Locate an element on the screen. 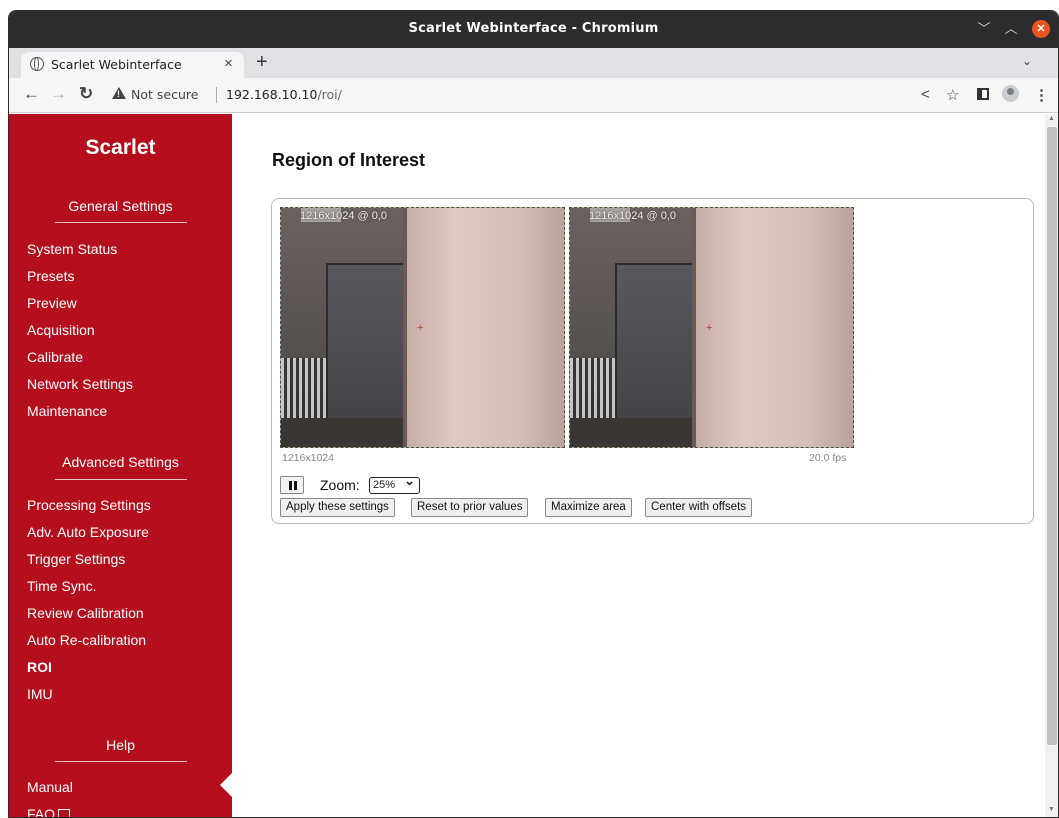 Image resolution: width=1059 pixels, height=818 pixels. zoom-label: Zoom: is located at coordinates (340, 485).